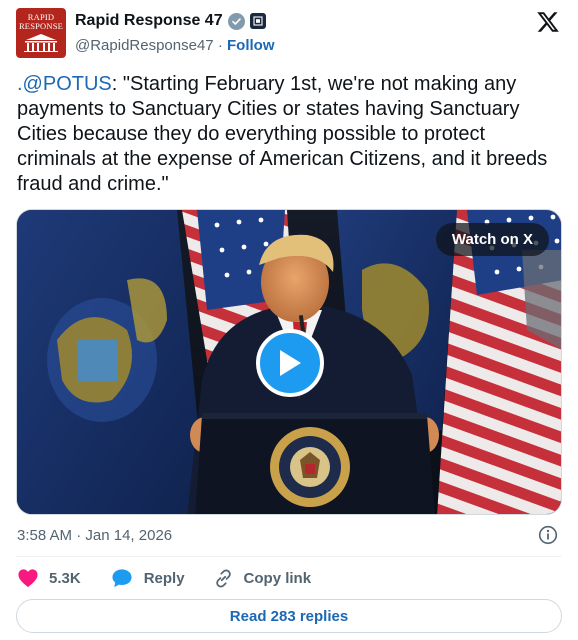 Image resolution: width=578 pixels, height=640 pixels. What do you see at coordinates (64, 84) in the screenshot?
I see `mention-link: .@POTUS` at bounding box center [64, 84].